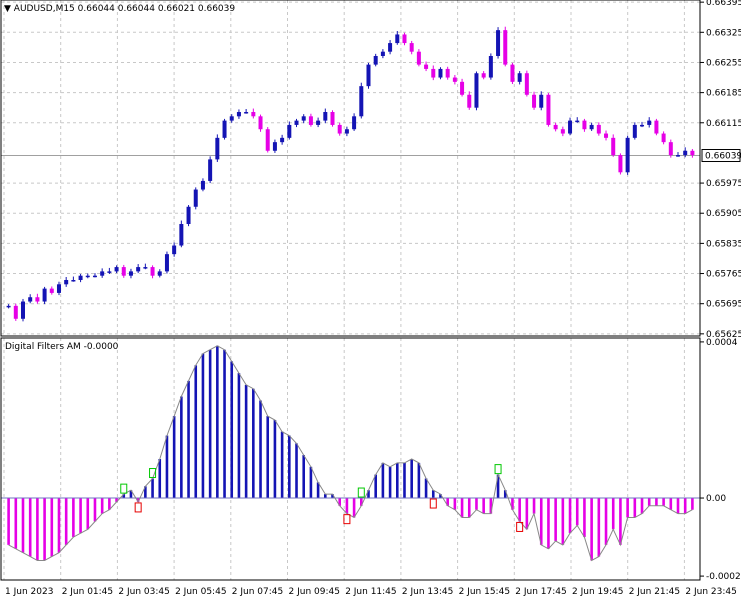 The width and height of the screenshot is (741, 600). Describe the element at coordinates (7, 9) in the screenshot. I see `collapse-arrow-icon: ▼` at that location.